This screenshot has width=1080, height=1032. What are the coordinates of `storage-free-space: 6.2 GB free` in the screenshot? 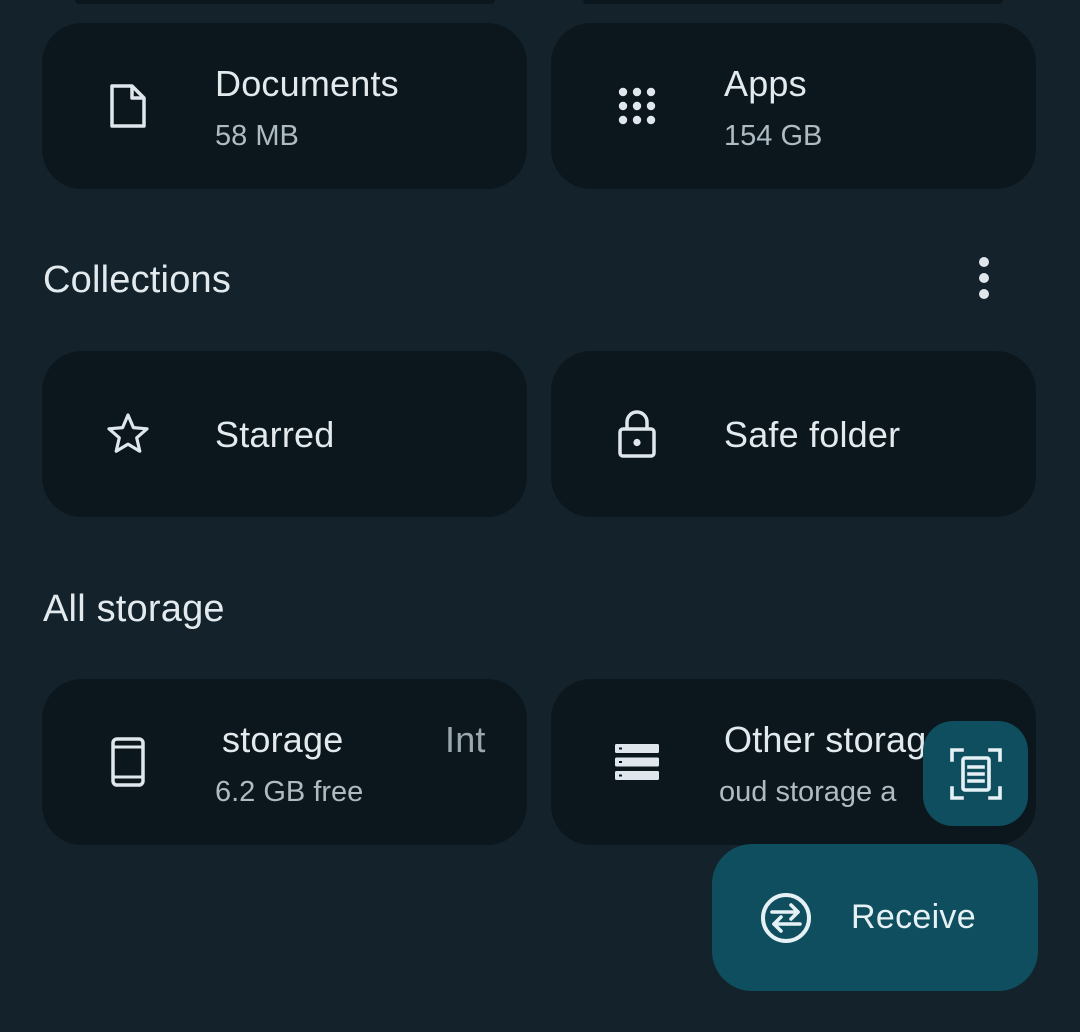 It's located at (289, 792).